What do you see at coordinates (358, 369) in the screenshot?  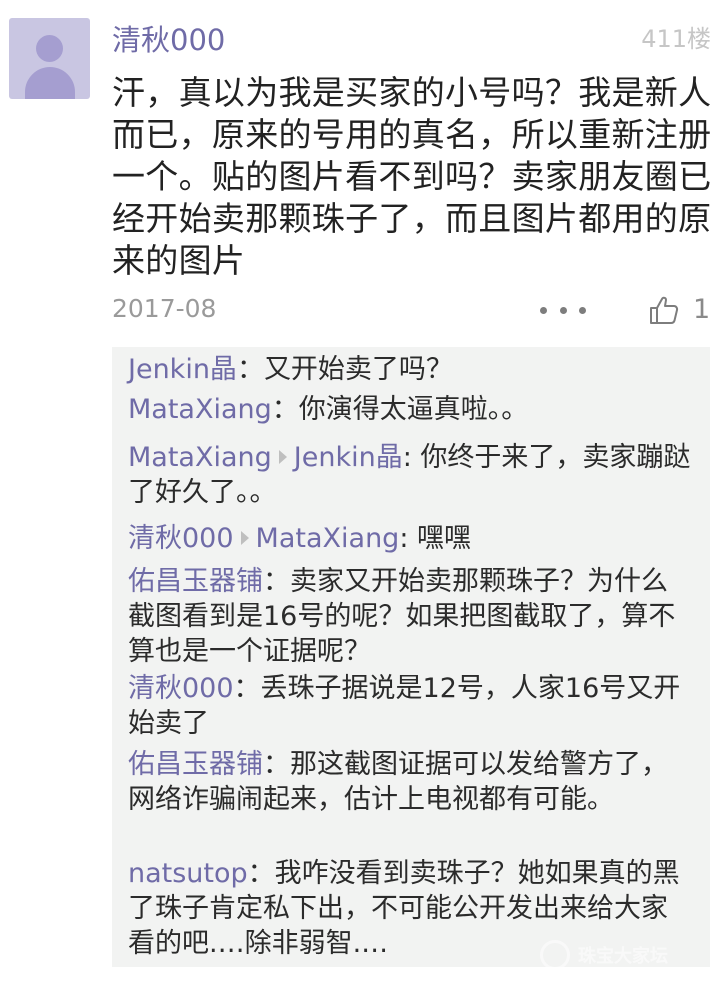 I see `reply-text: 又开始卖了吗？` at bounding box center [358, 369].